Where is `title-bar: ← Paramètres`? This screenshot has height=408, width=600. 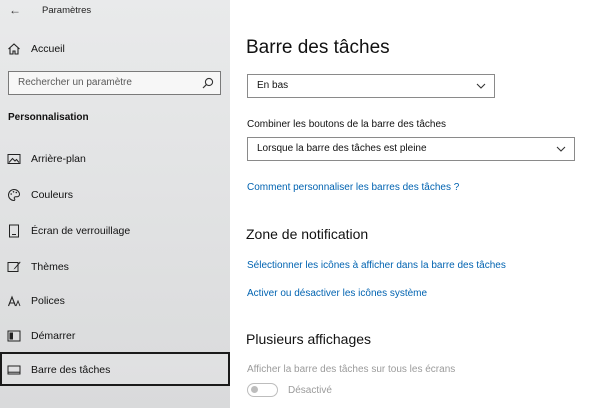
title-bar: ← Paramètres is located at coordinates (115, 12).